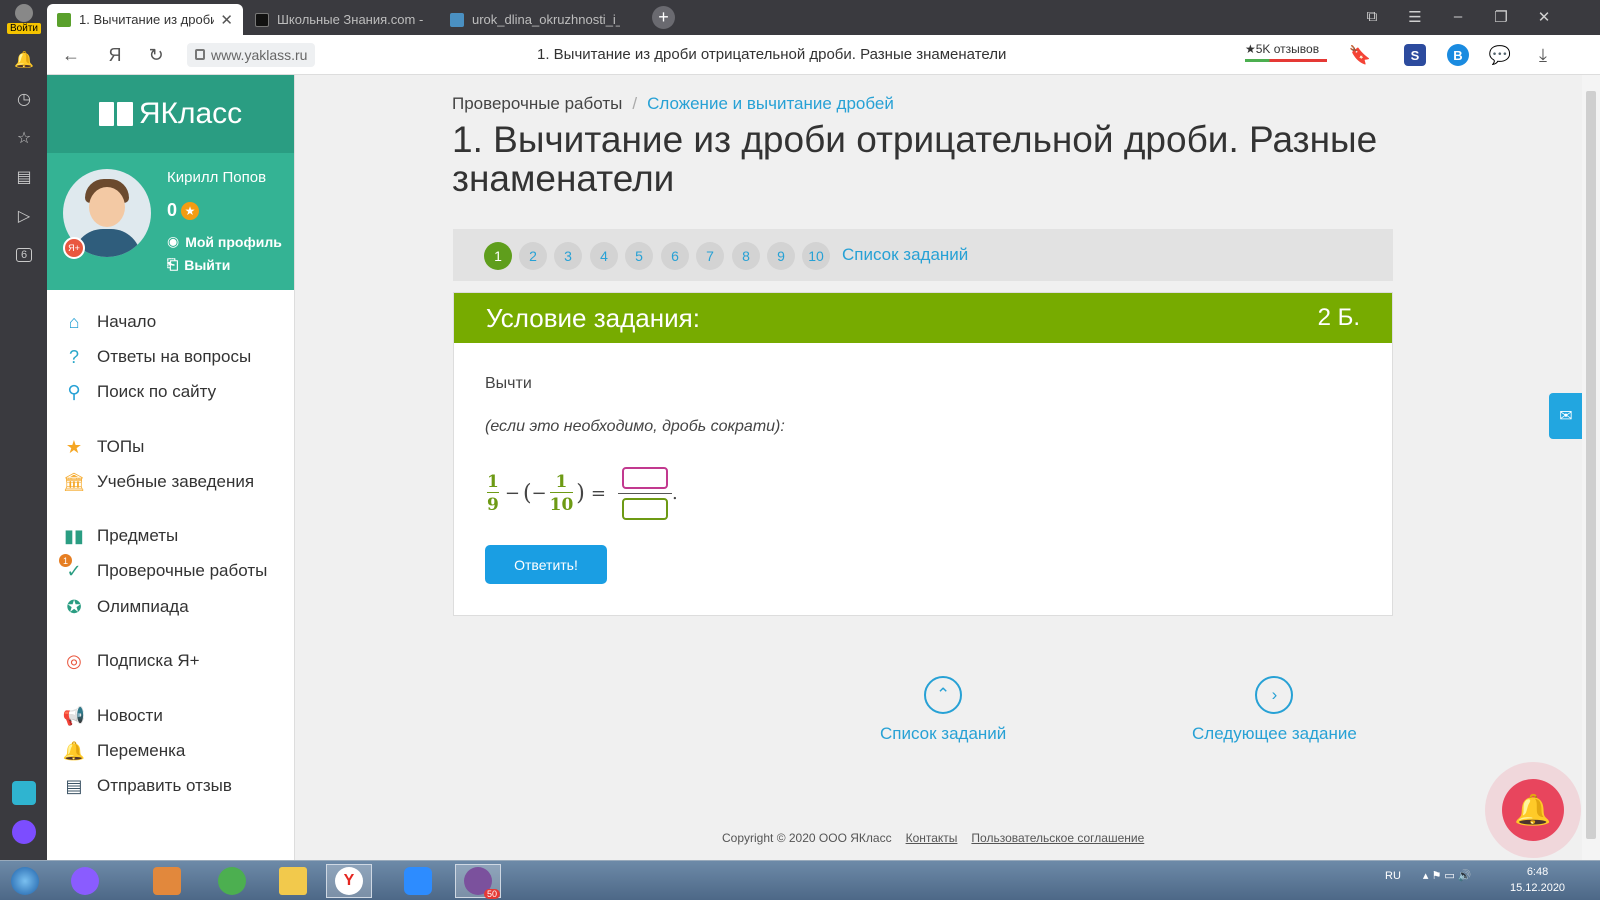 The height and width of the screenshot is (900, 1600). Describe the element at coordinates (1544, 17) in the screenshot. I see `close-window-icon: ✕` at that location.